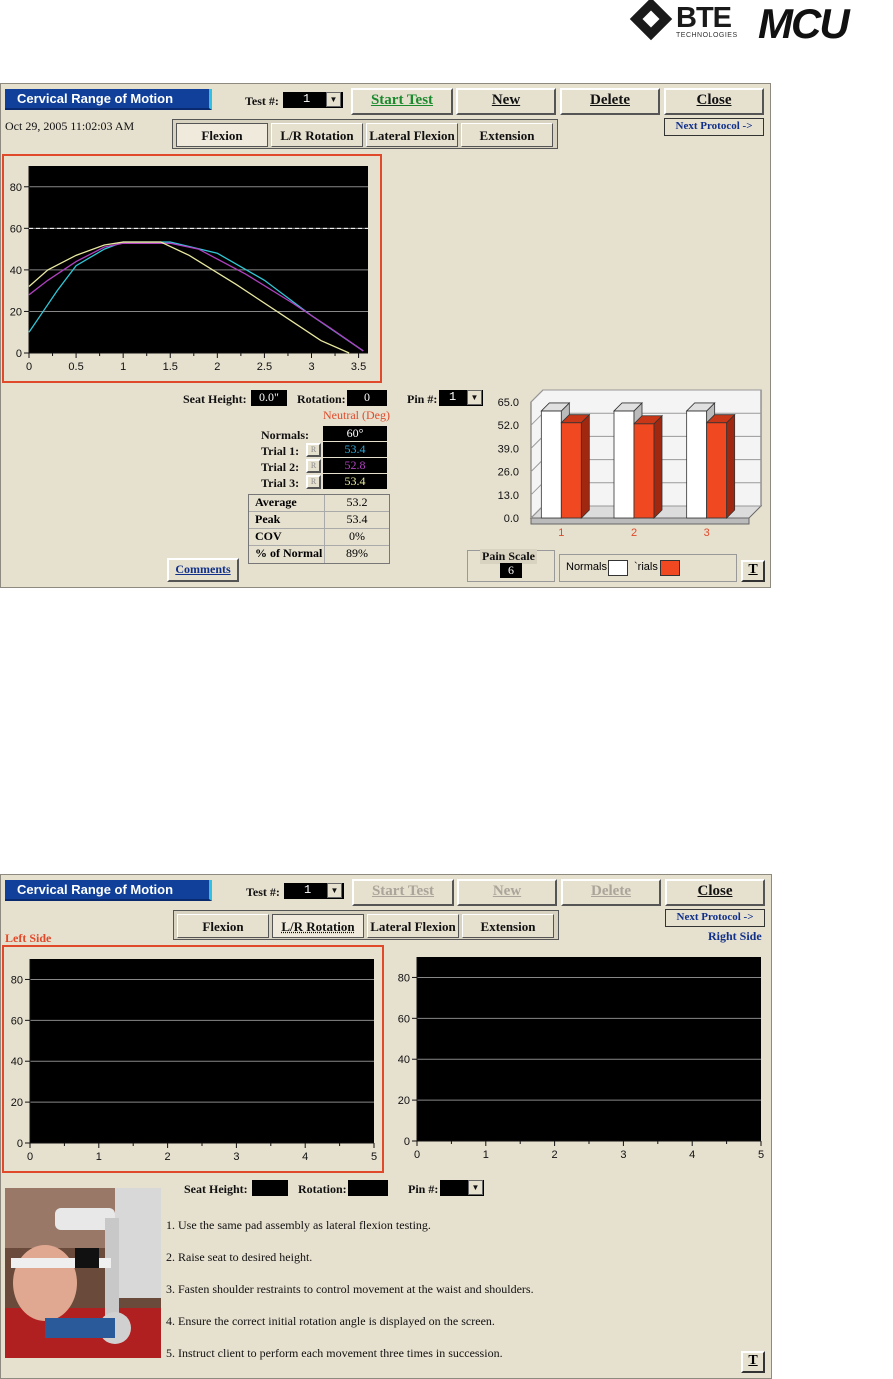 The height and width of the screenshot is (1379, 893). I want to click on neutral-label: Neutral (Deg), so click(356, 415).